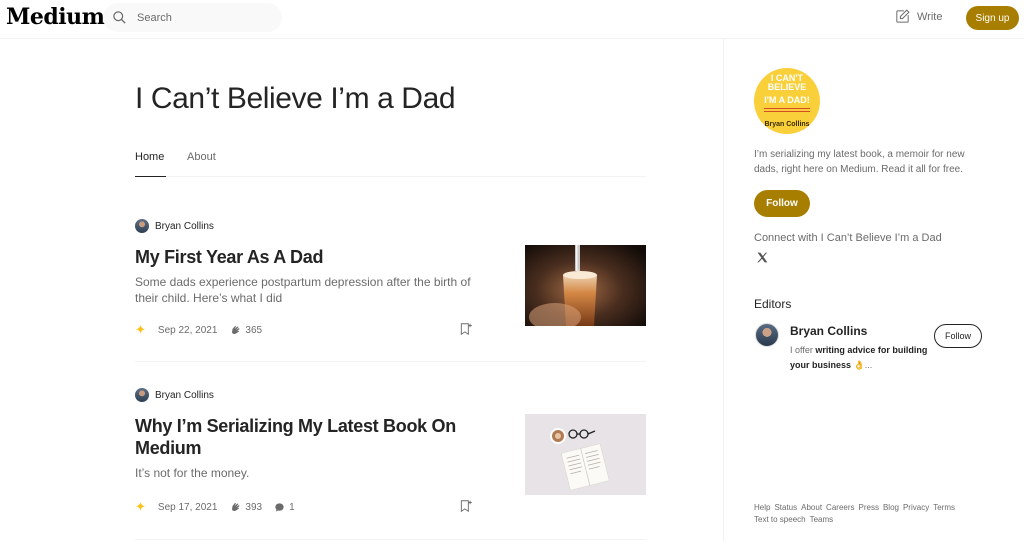 The width and height of the screenshot is (1024, 541). Describe the element at coordinates (840, 508) in the screenshot. I see `footer-link-careers: Careers` at that location.